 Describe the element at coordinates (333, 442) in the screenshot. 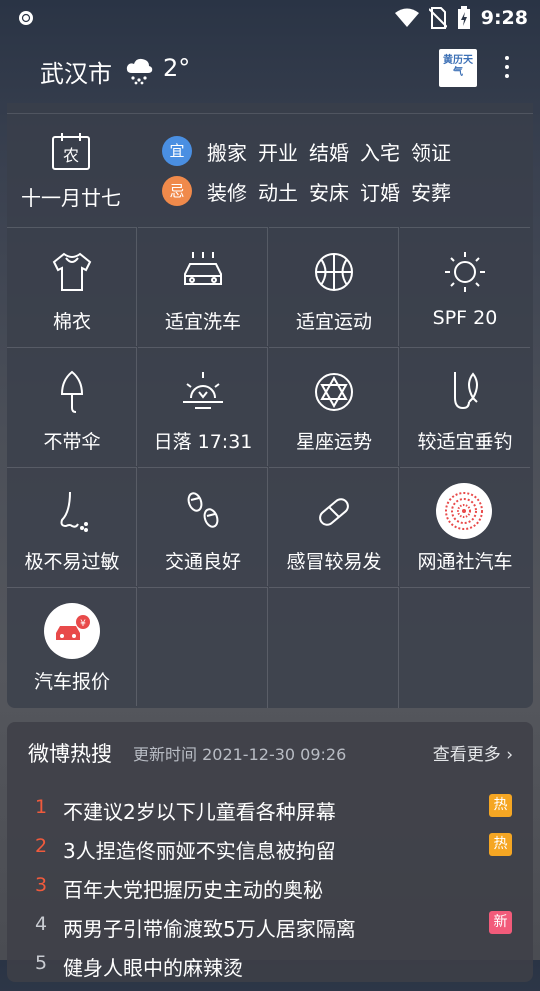

I see `index-label: 星座运势` at that location.